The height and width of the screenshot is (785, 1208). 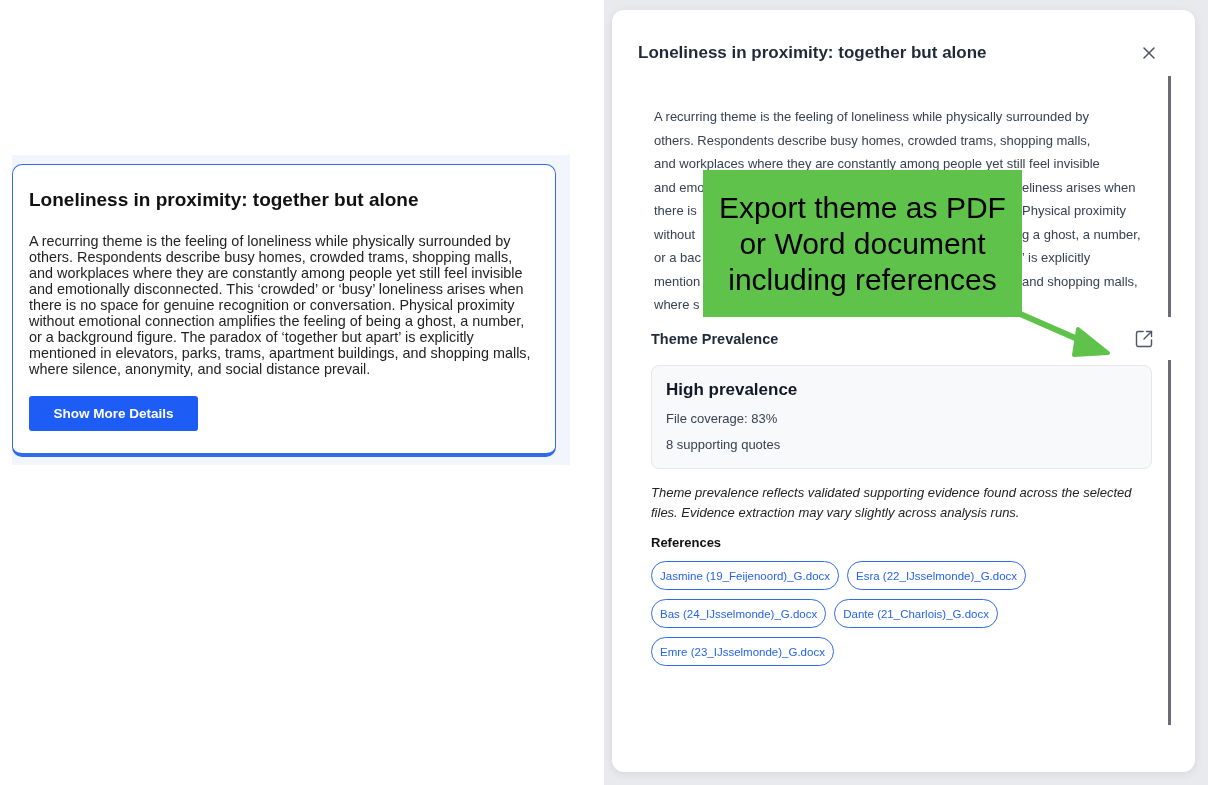 What do you see at coordinates (715, 338) in the screenshot?
I see `section-heading: Theme Prevalence` at bounding box center [715, 338].